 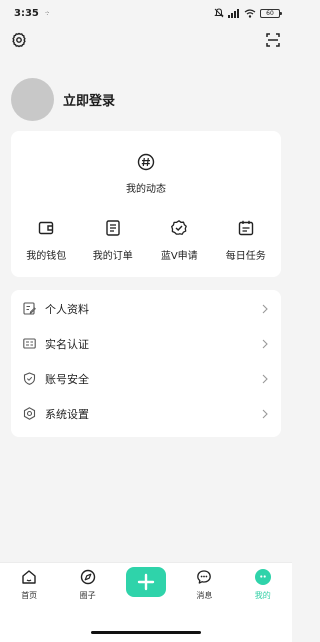 What do you see at coordinates (146, 413) in the screenshot?
I see `list-item-system-settings: 系统设置` at bounding box center [146, 413].